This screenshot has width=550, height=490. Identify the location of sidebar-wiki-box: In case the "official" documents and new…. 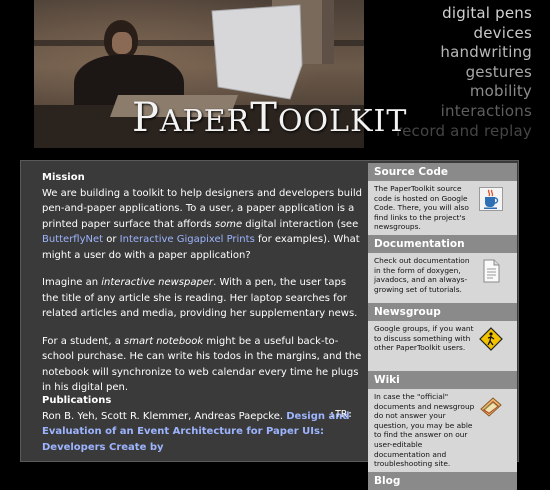
(442, 430).